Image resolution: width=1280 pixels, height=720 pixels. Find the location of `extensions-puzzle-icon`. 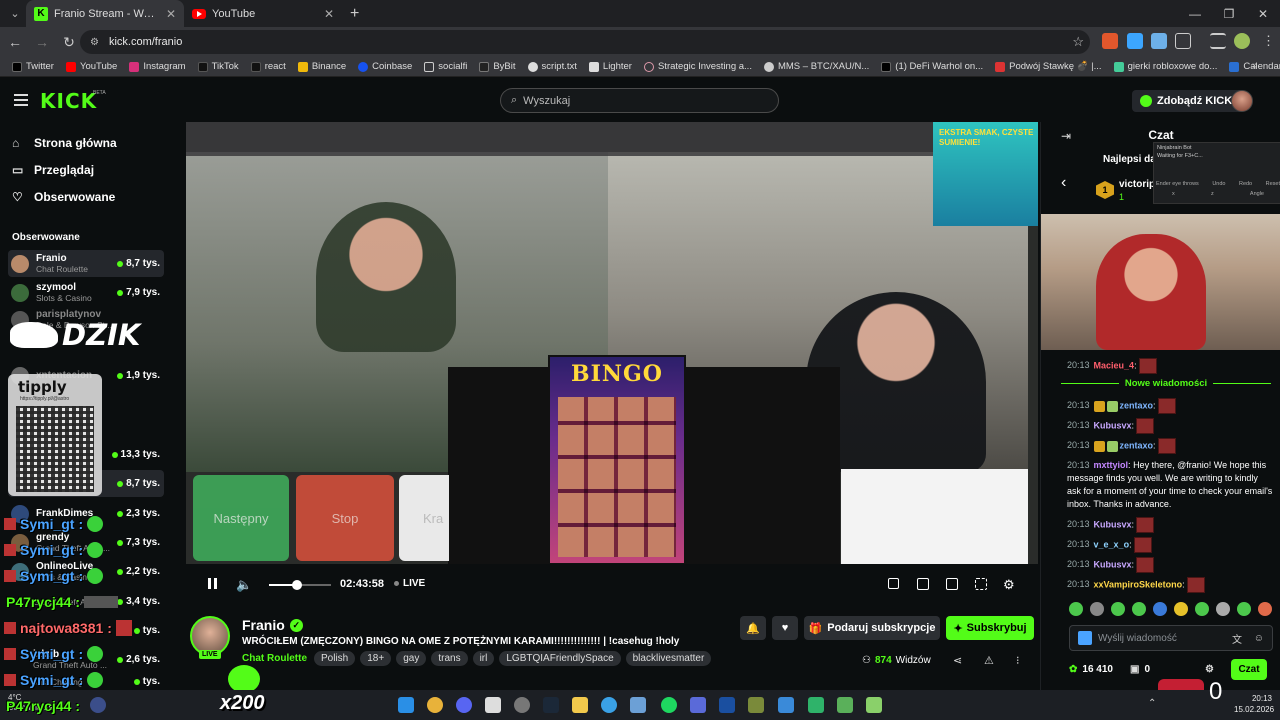

extensions-puzzle-icon is located at coordinates (1183, 41).